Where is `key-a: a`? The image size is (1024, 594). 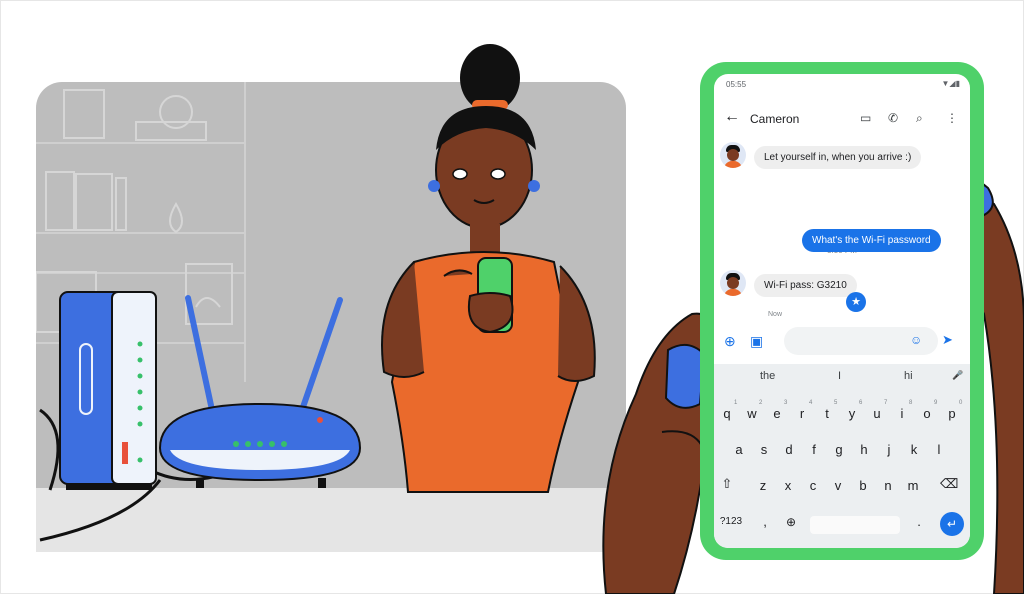 key-a: a is located at coordinates (739, 449).